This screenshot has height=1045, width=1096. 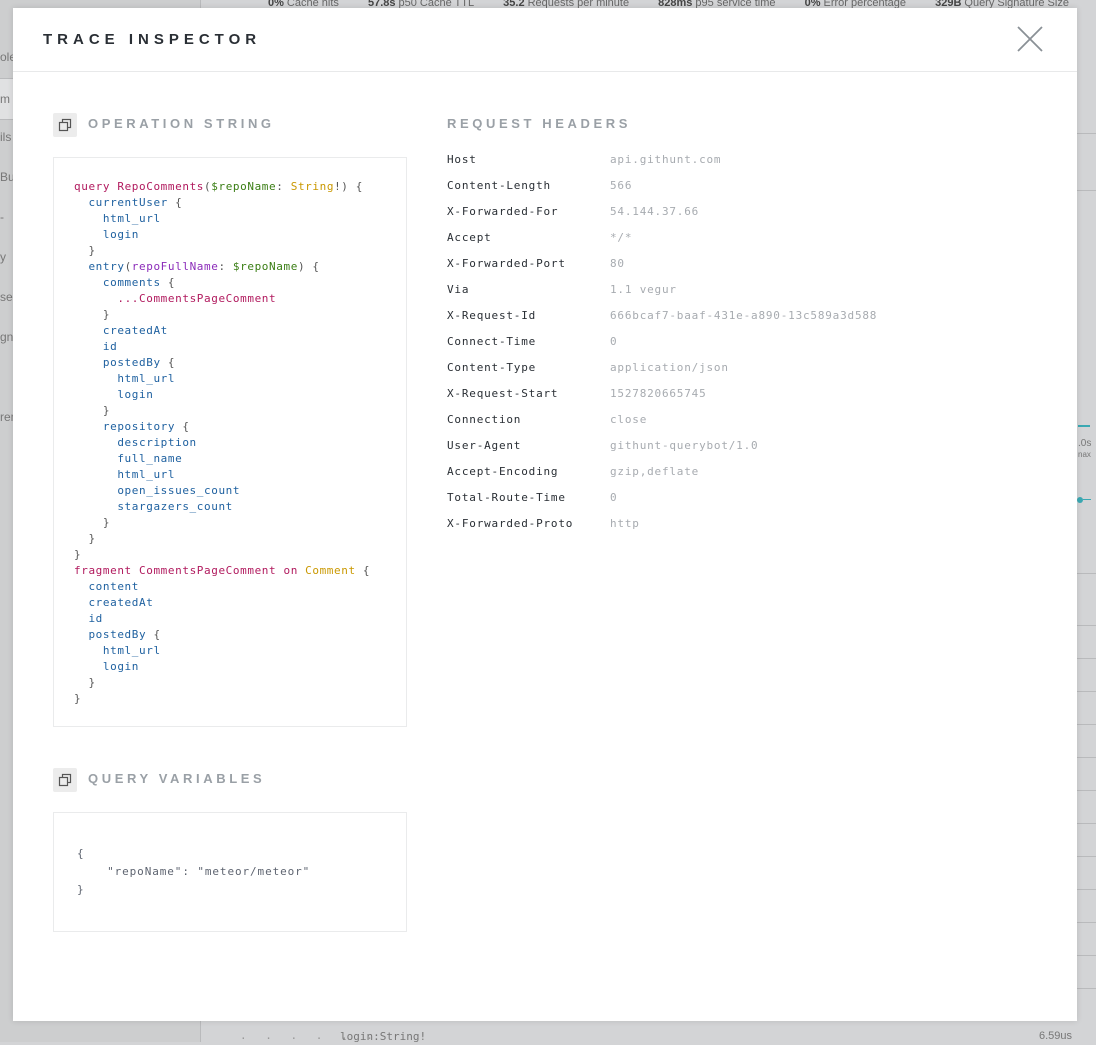 I want to click on copy-variables-button, so click(x=65, y=780).